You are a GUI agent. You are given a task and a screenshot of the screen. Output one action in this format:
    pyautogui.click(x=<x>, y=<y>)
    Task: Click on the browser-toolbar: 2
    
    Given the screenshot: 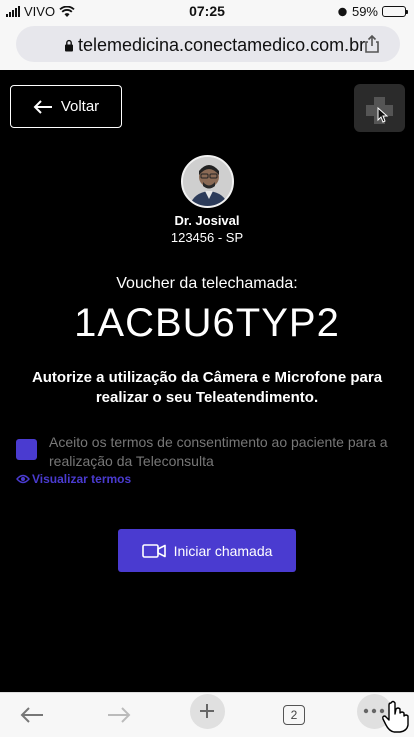 What is the action you would take?
    pyautogui.click(x=207, y=714)
    